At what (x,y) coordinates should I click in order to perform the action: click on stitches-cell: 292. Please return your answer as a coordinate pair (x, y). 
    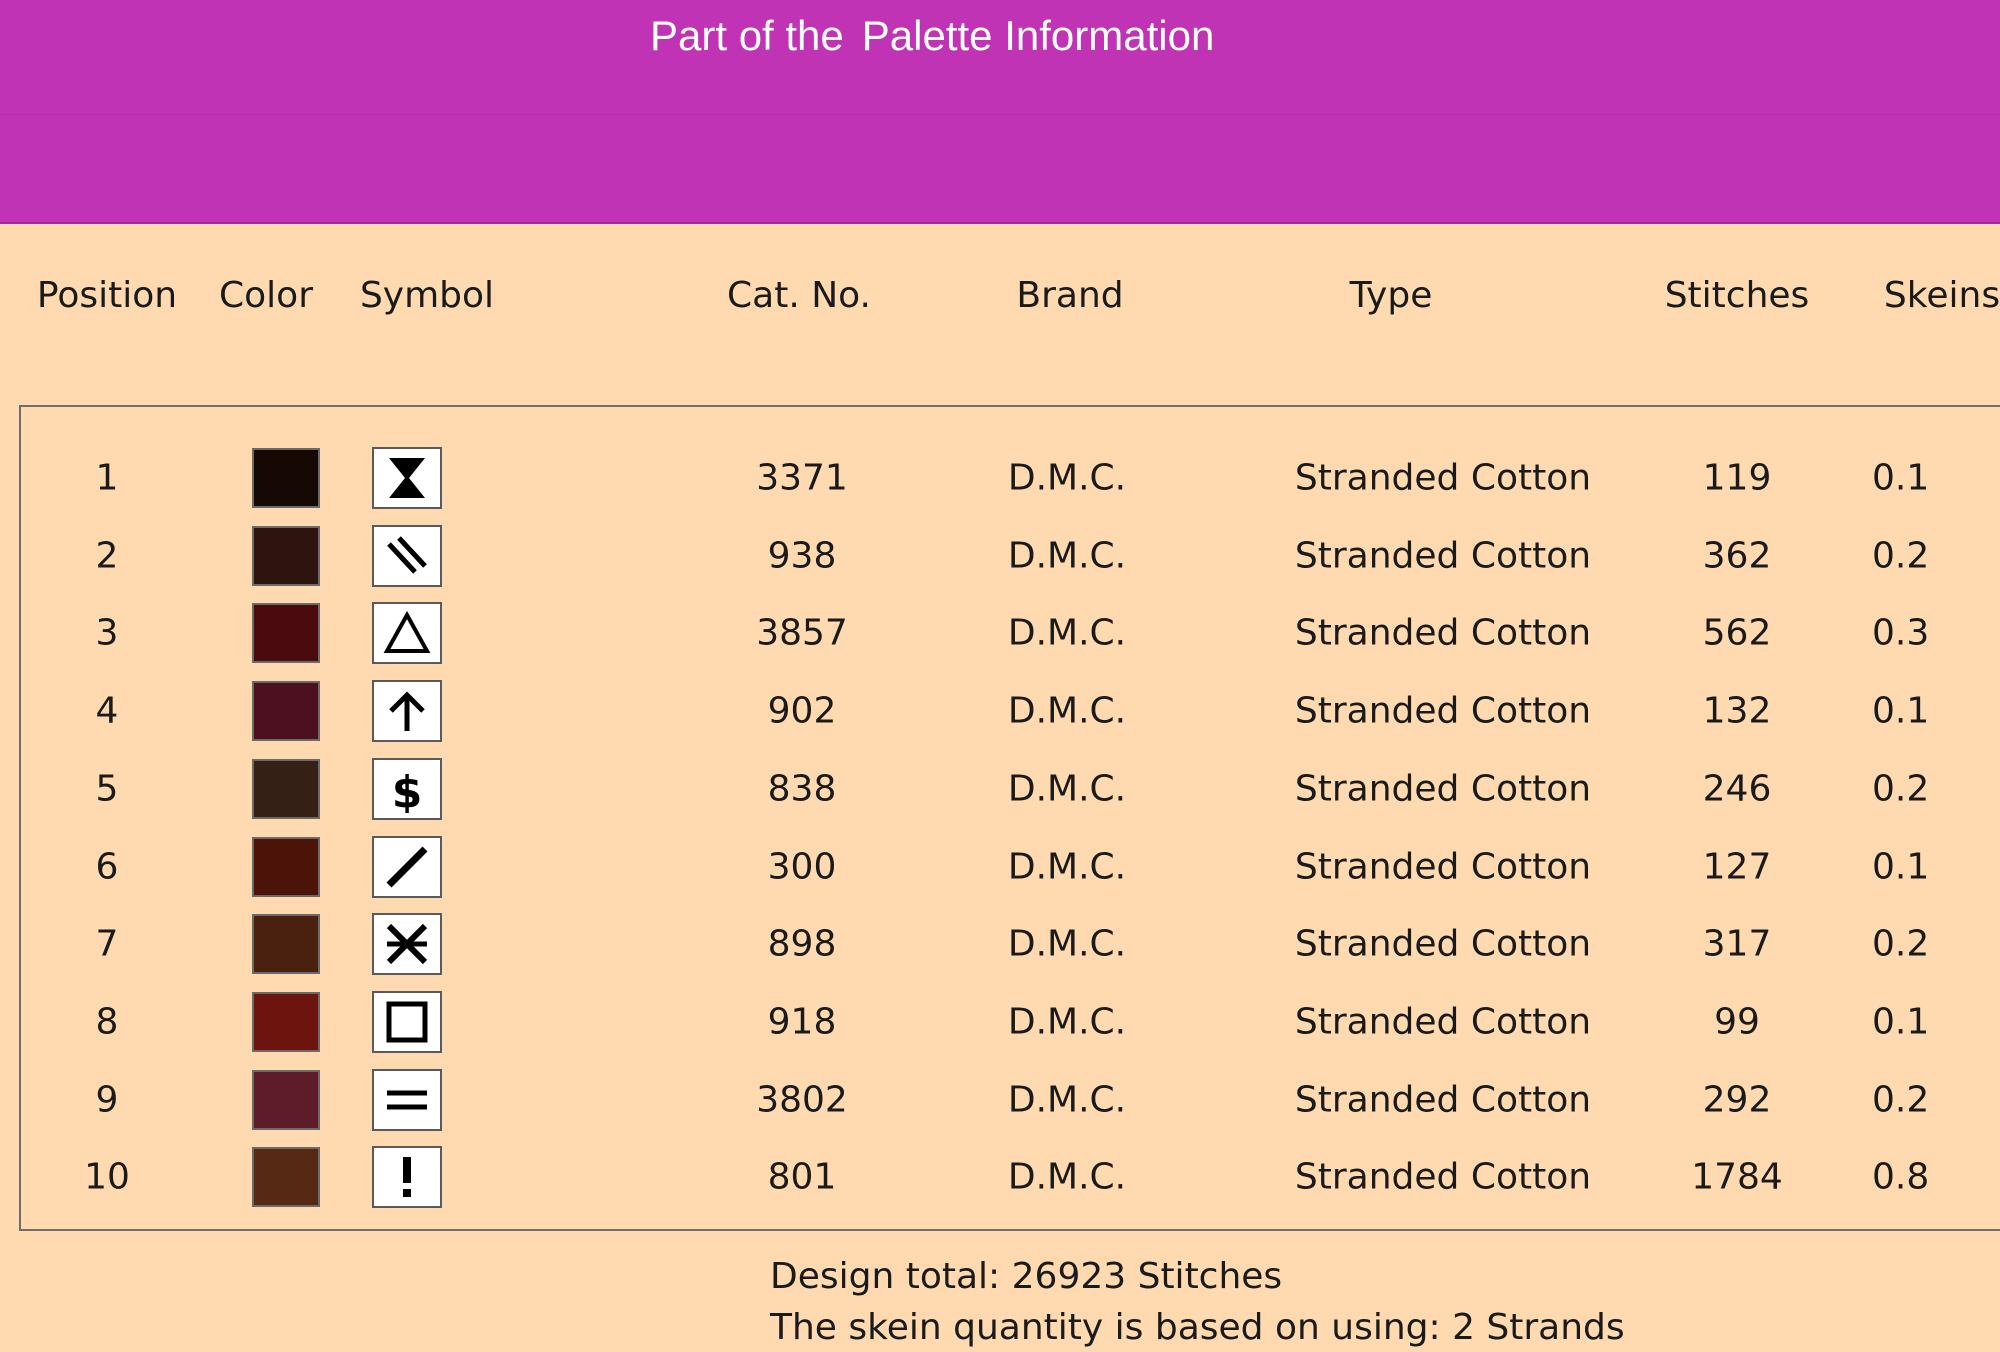
    Looking at the image, I should click on (1737, 1100).